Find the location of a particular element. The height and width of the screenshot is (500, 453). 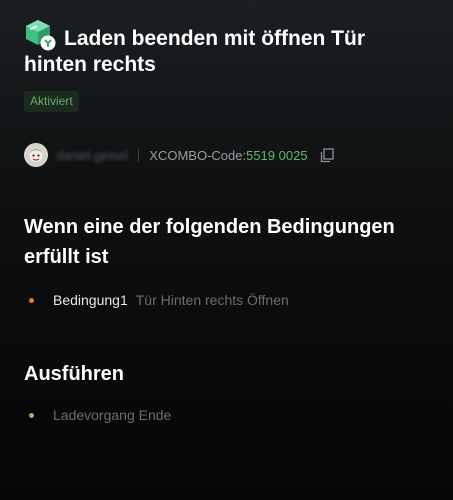

condition-name: Bedingung1 is located at coordinates (90, 300).